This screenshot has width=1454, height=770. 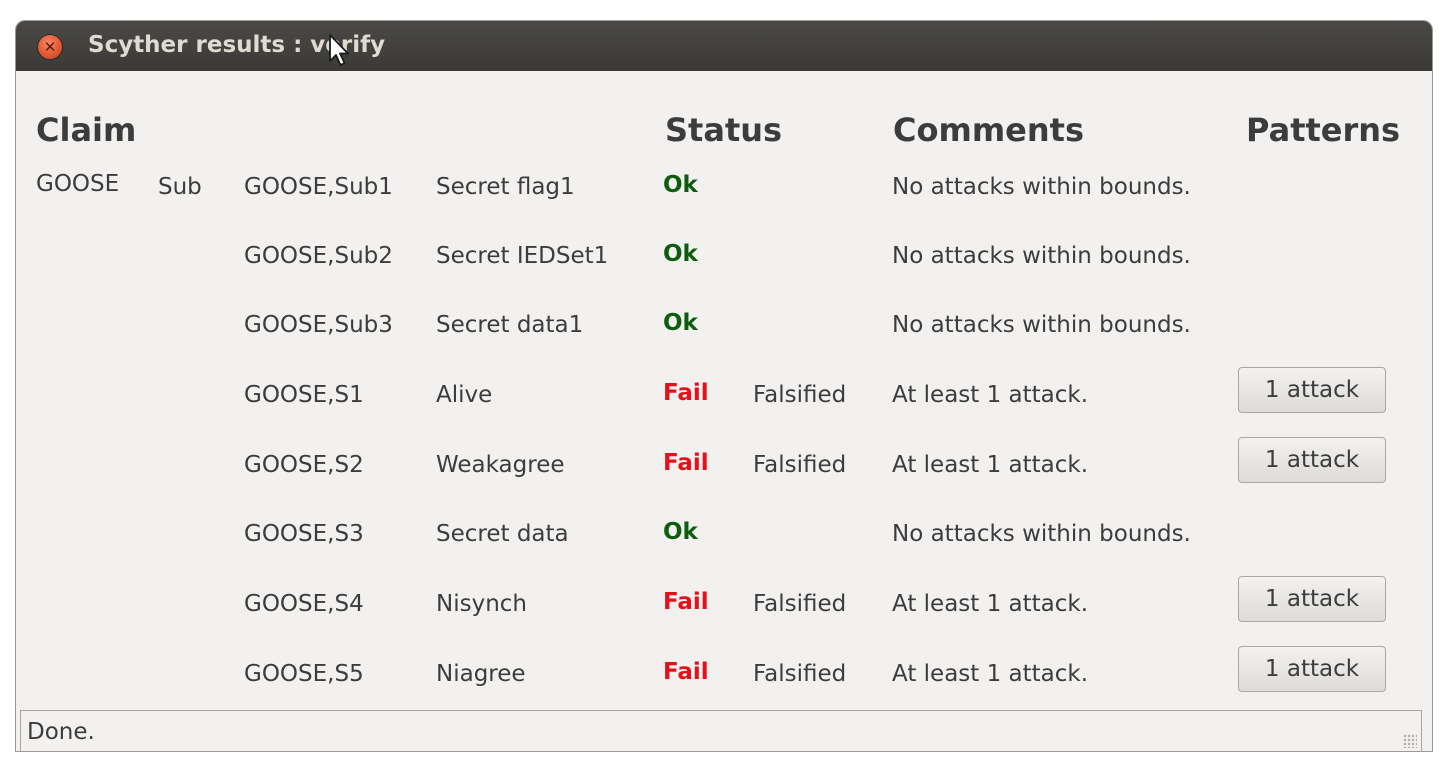 I want to click on claim-description: Secret data1, so click(x=510, y=325).